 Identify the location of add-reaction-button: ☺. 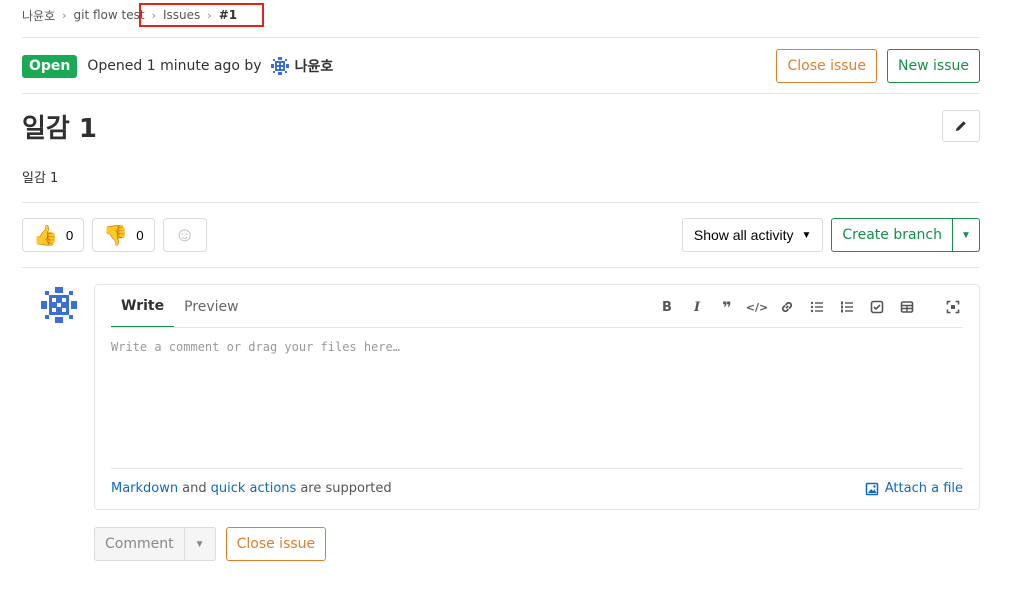
(184, 235).